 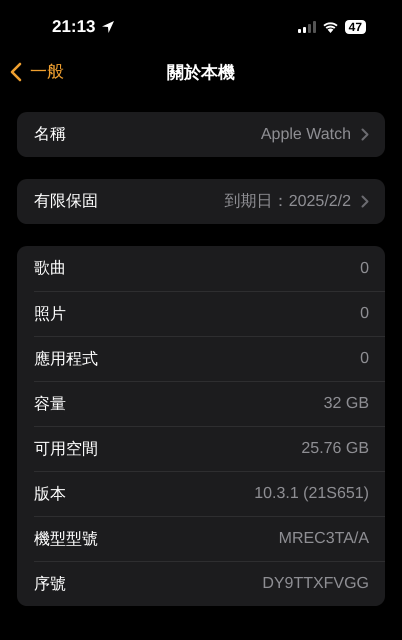 I want to click on row-value: 25.76 GB, so click(x=335, y=449).